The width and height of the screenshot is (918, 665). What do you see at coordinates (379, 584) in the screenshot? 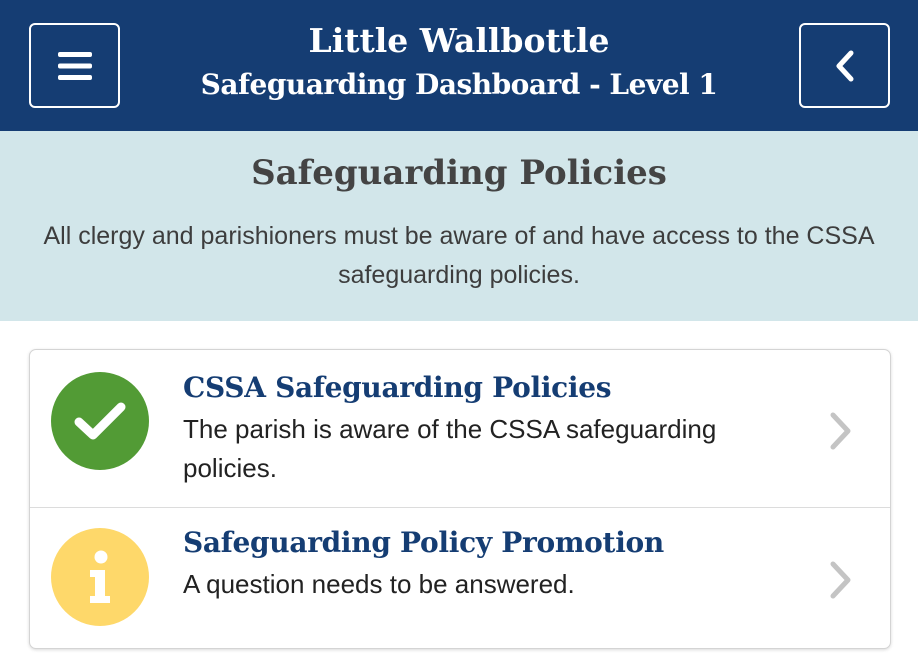
I see `list-item-description: A question needs to be answered.` at bounding box center [379, 584].